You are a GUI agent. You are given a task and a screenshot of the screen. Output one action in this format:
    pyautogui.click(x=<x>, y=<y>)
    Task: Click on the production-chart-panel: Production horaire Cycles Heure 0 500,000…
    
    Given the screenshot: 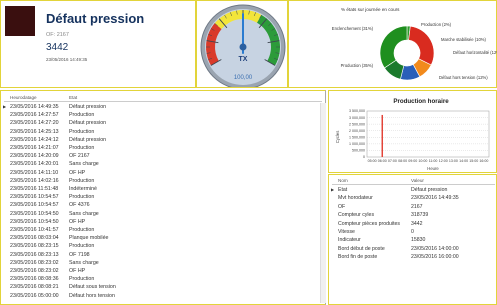 What is the action you would take?
    pyautogui.click(x=412, y=131)
    